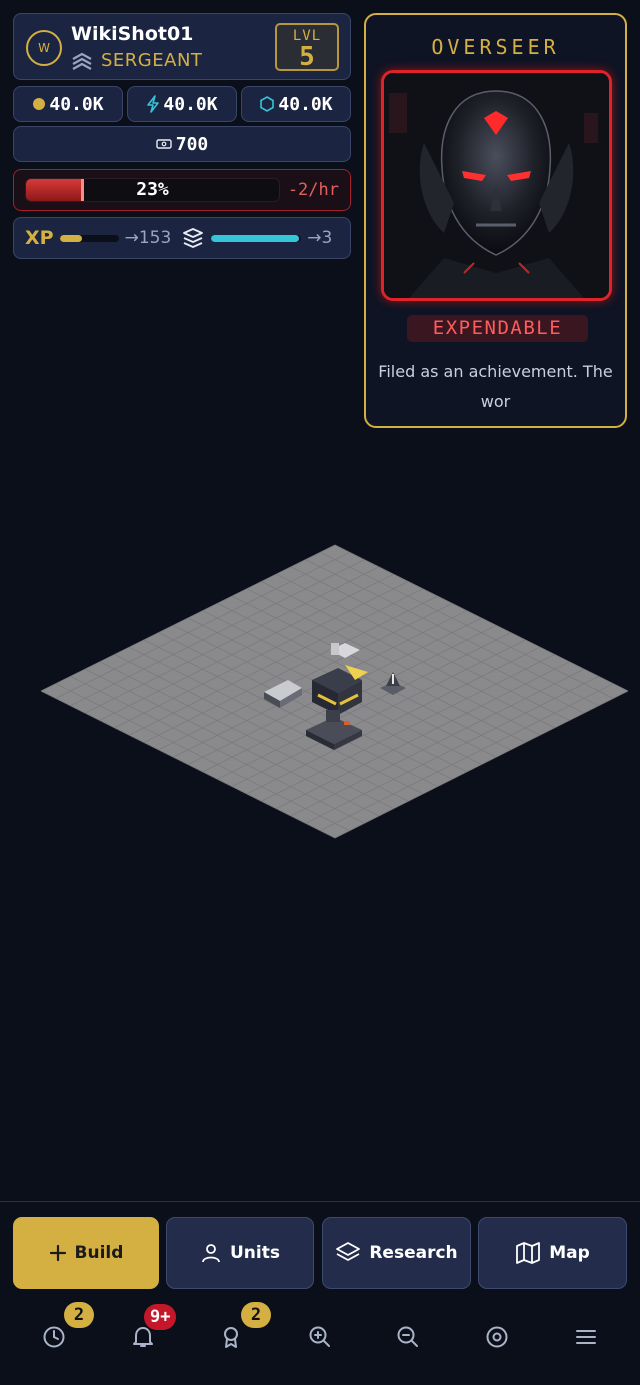 The height and width of the screenshot is (1385, 640). I want to click on build-button: Build, so click(86, 1253).